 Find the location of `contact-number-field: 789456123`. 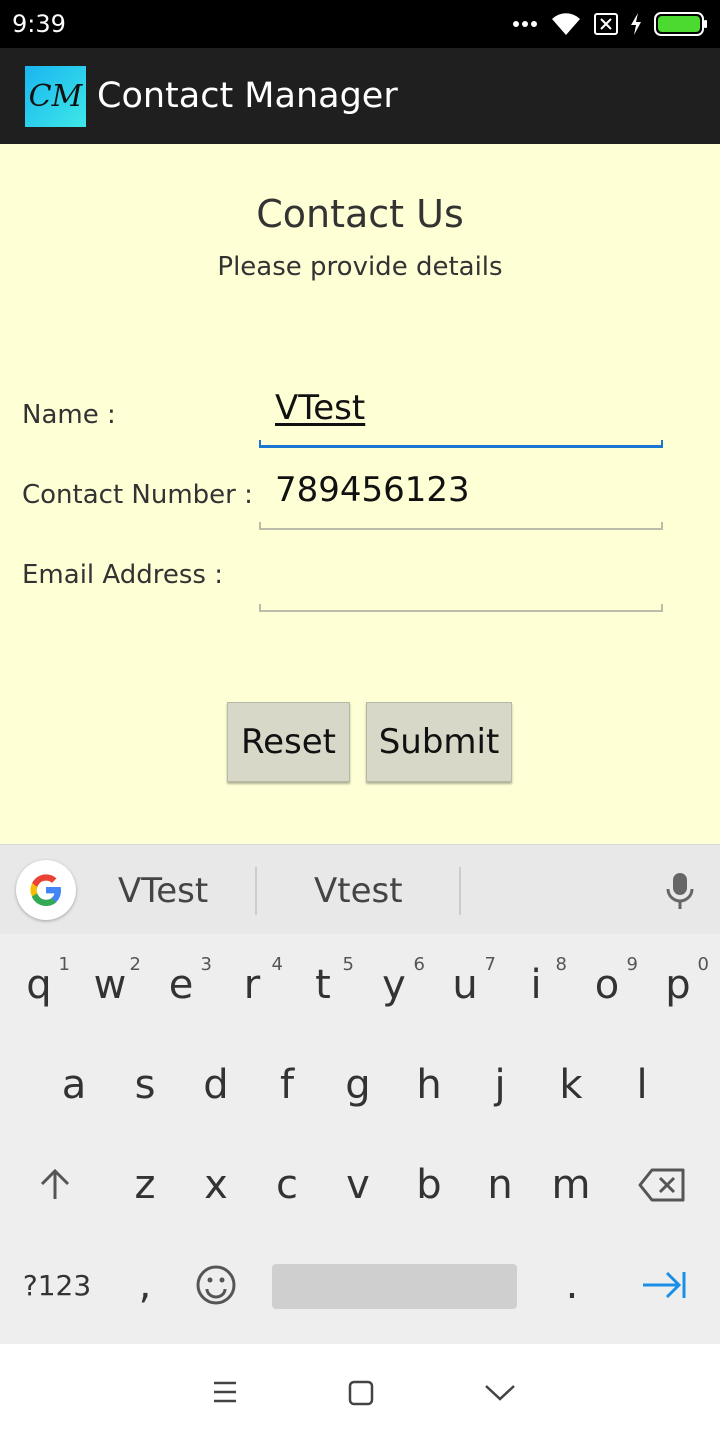

contact-number-field: 789456123 is located at coordinates (461, 500).